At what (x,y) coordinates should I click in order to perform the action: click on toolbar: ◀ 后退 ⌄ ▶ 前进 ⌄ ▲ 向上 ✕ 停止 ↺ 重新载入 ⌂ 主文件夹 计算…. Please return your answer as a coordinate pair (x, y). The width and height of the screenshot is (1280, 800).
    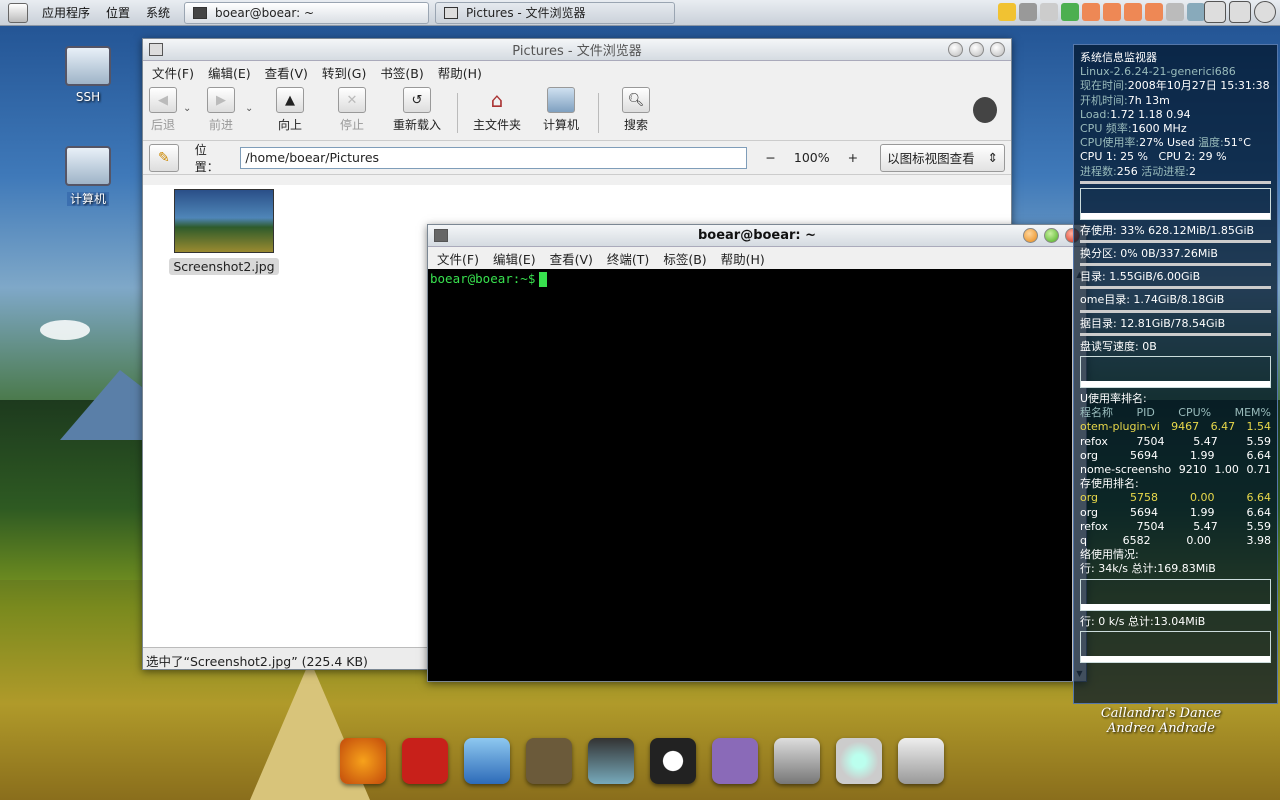
    Looking at the image, I should click on (577, 112).